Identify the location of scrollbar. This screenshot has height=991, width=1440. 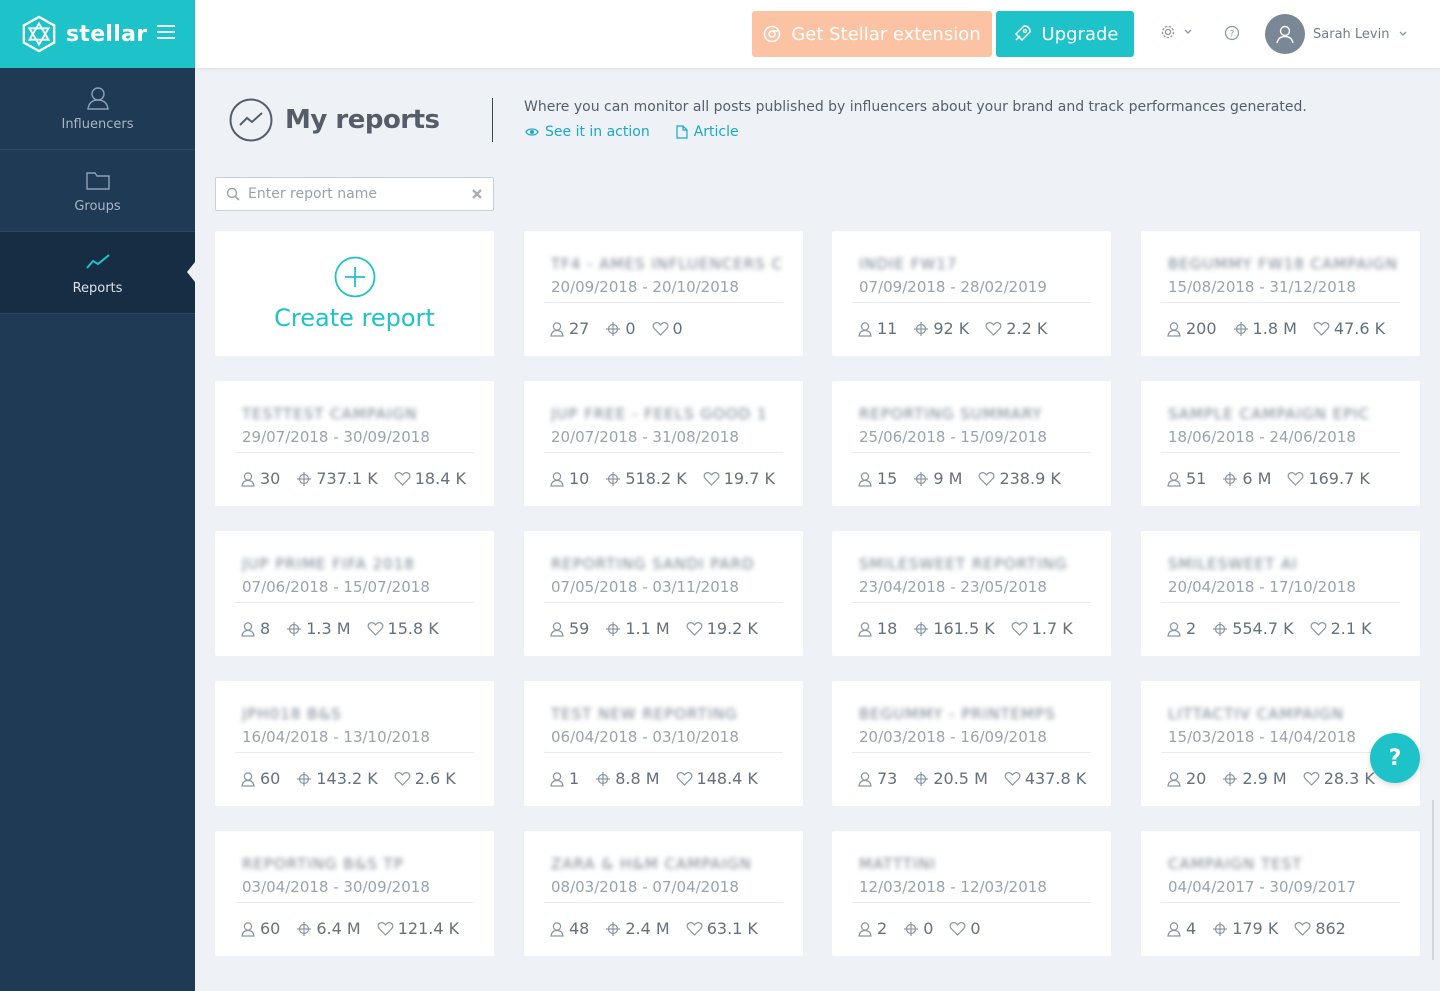
(1433, 880).